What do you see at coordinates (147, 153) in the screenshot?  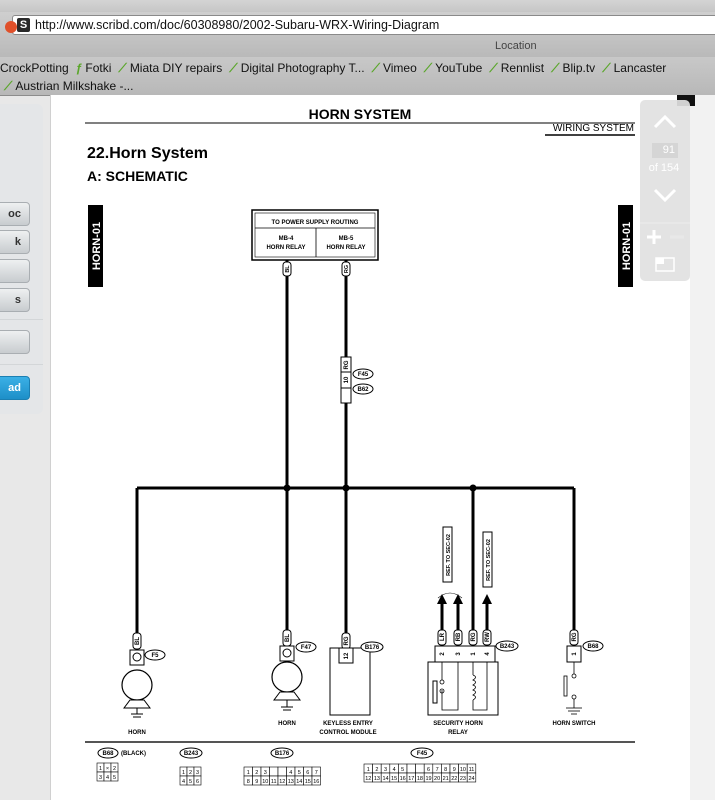 I see `section-title: 22.Horn System` at bounding box center [147, 153].